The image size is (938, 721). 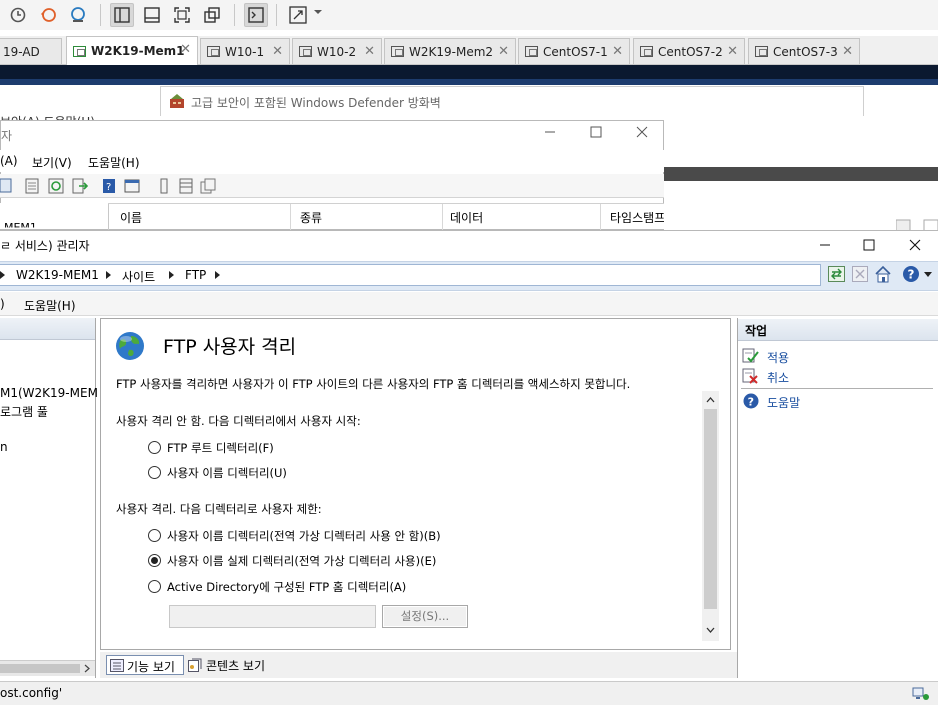 I want to click on records-icon, so click(x=186, y=186).